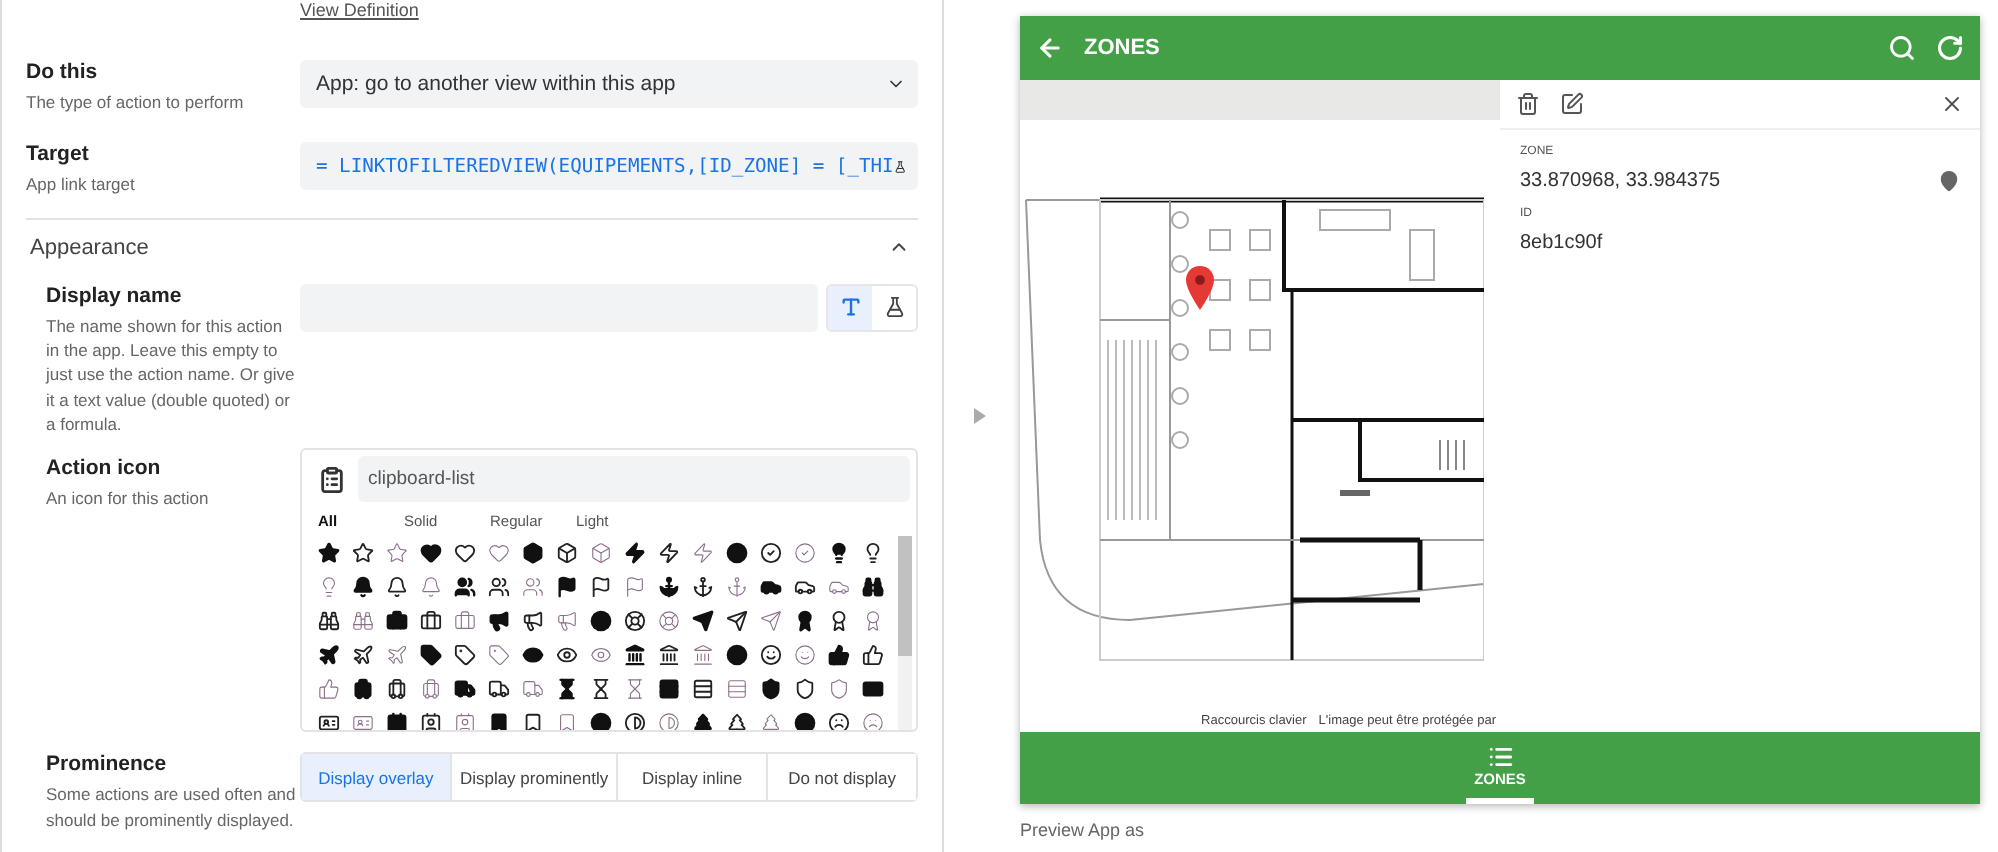 The height and width of the screenshot is (852, 1998). Describe the element at coordinates (1902, 48) in the screenshot. I see `search-button` at that location.